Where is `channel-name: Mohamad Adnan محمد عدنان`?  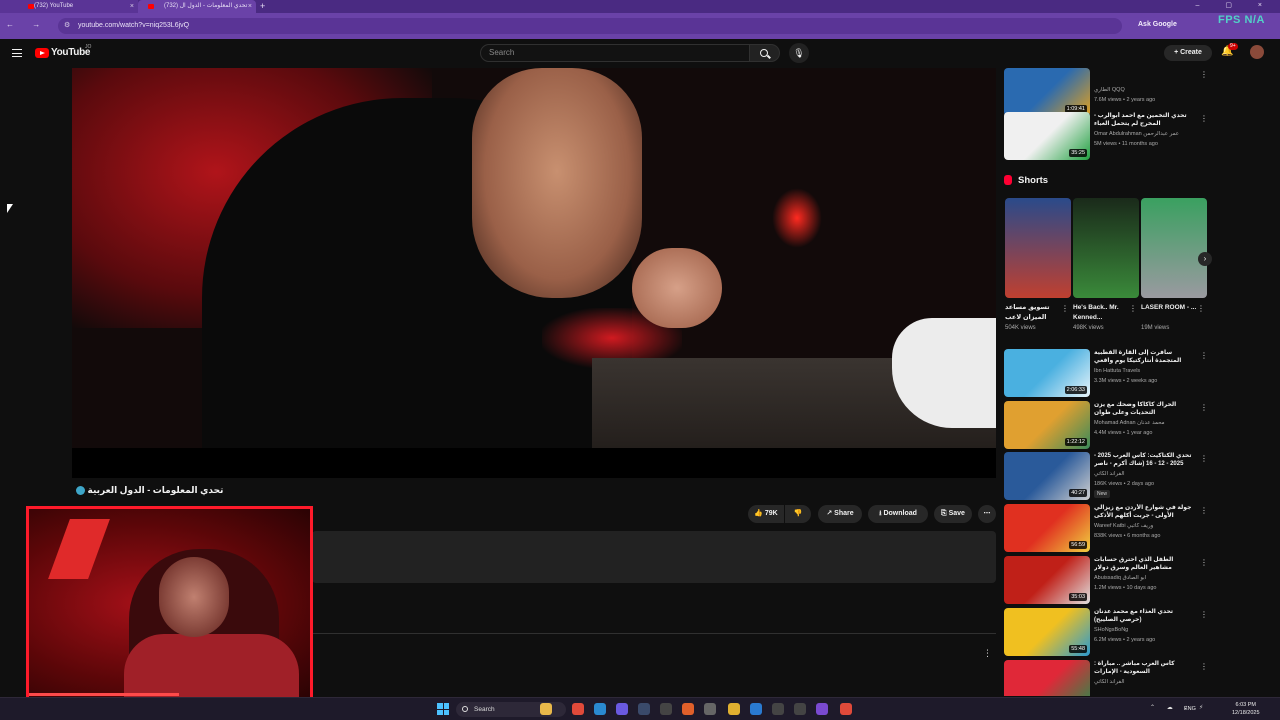 channel-name: Mohamad Adnan محمد عدنان is located at coordinates (1144, 423).